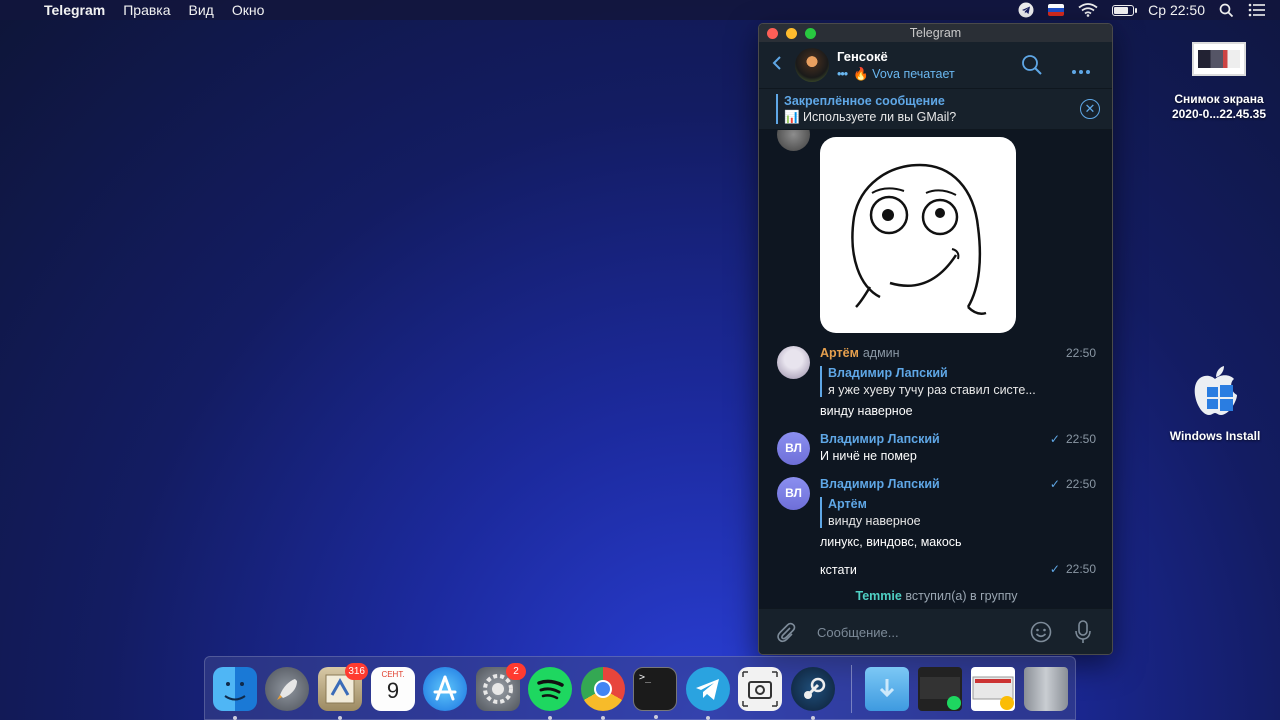 Image resolution: width=1280 pixels, height=720 pixels. Describe the element at coordinates (777, 65) in the screenshot. I see `back-chevron-icon` at that location.